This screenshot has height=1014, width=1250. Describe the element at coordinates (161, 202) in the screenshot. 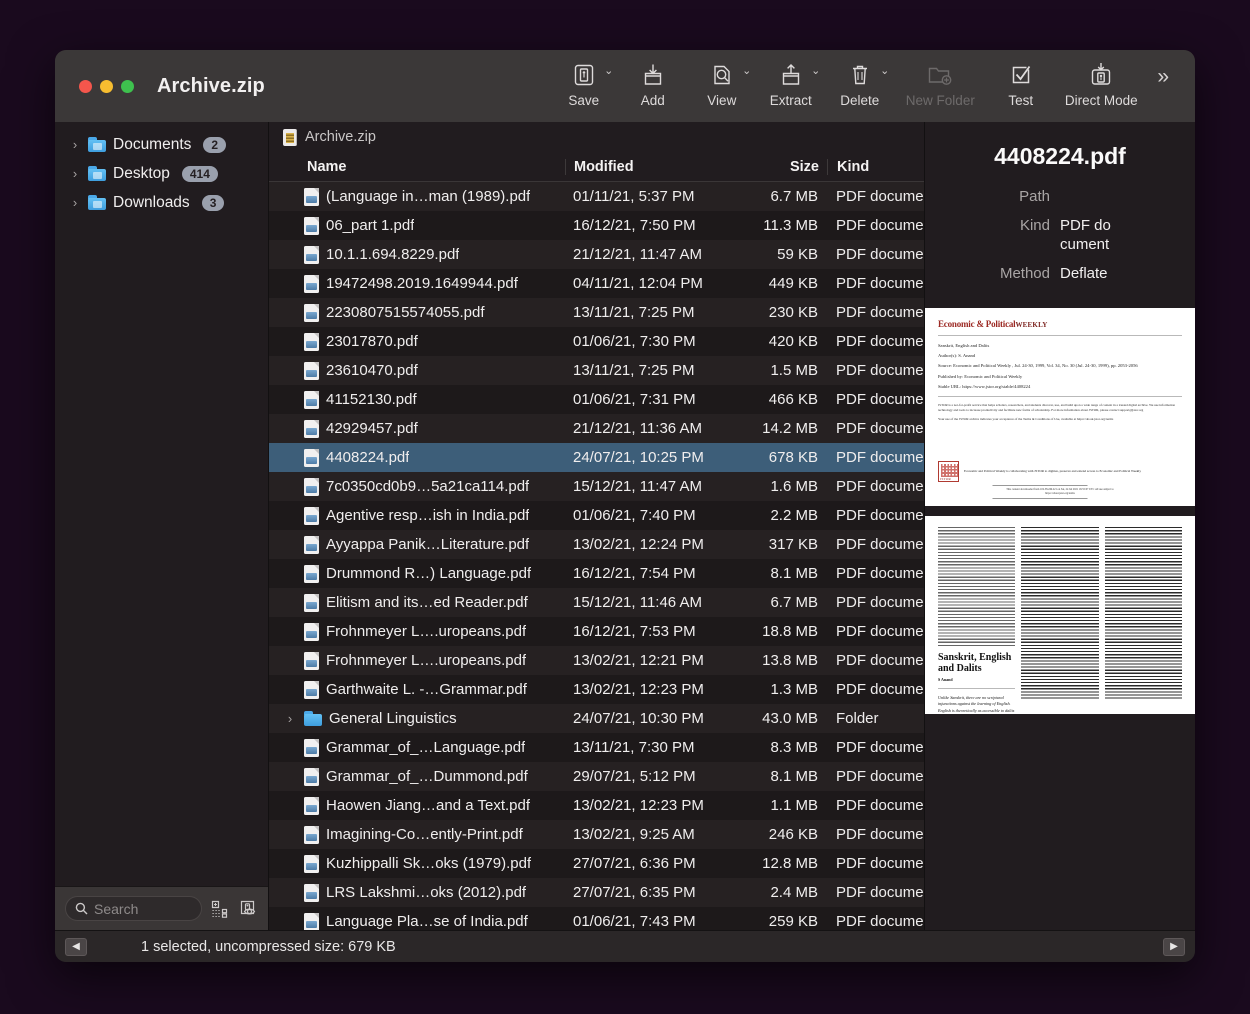

I see `sidebar-item-downloads: › Downloads 3` at that location.